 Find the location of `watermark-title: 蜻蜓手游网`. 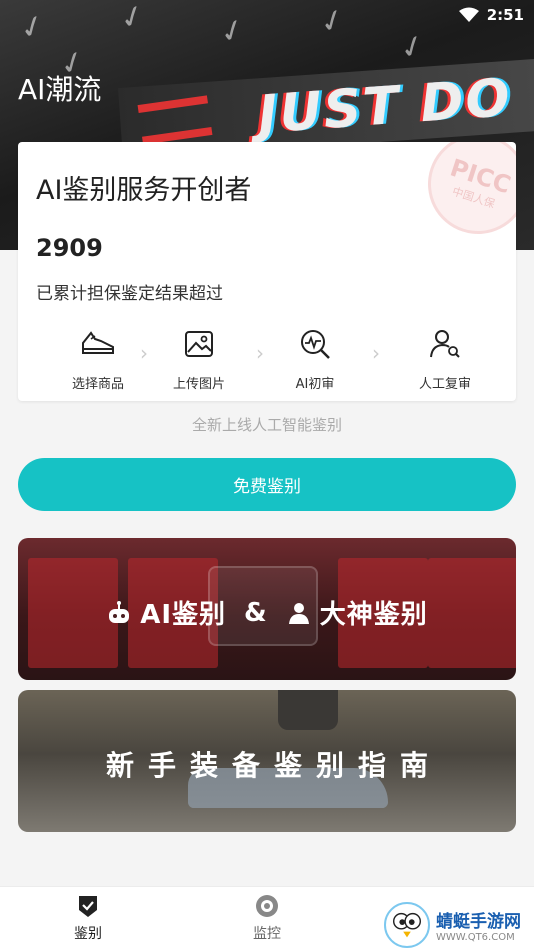

watermark-title: 蜻蜓手游网 is located at coordinates (478, 921).